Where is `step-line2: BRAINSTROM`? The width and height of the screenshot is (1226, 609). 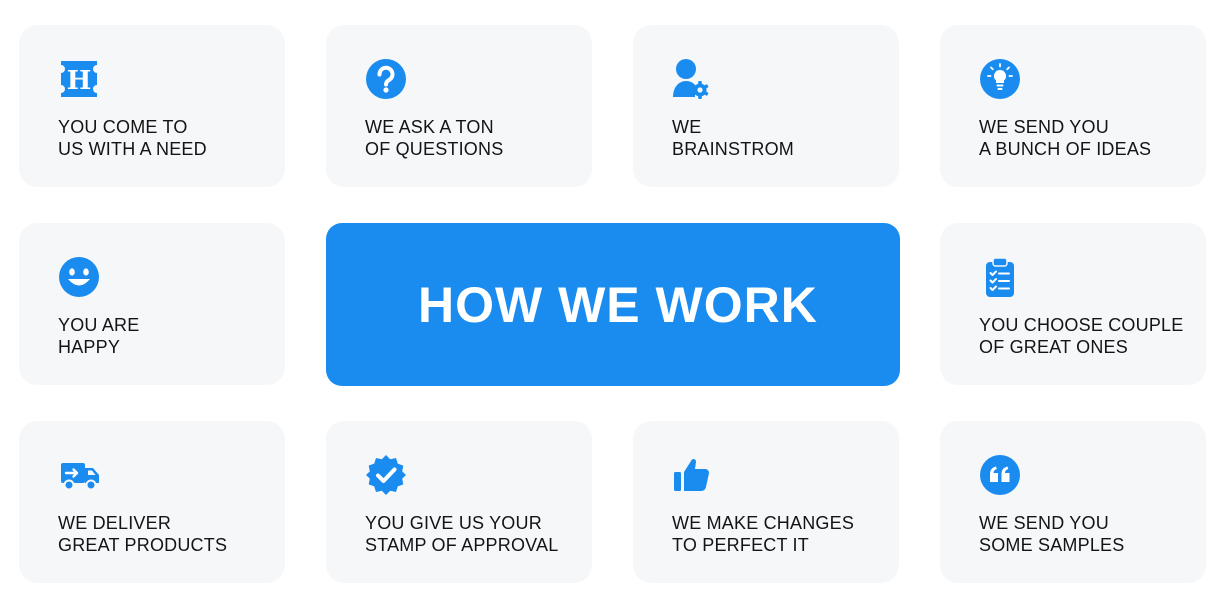 step-line2: BRAINSTROM is located at coordinates (733, 149).